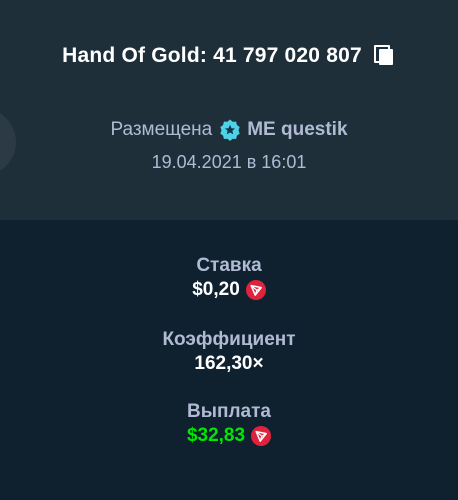 This screenshot has width=458, height=500. Describe the element at coordinates (229, 411) in the screenshot. I see `payout-label: Выплата` at that location.